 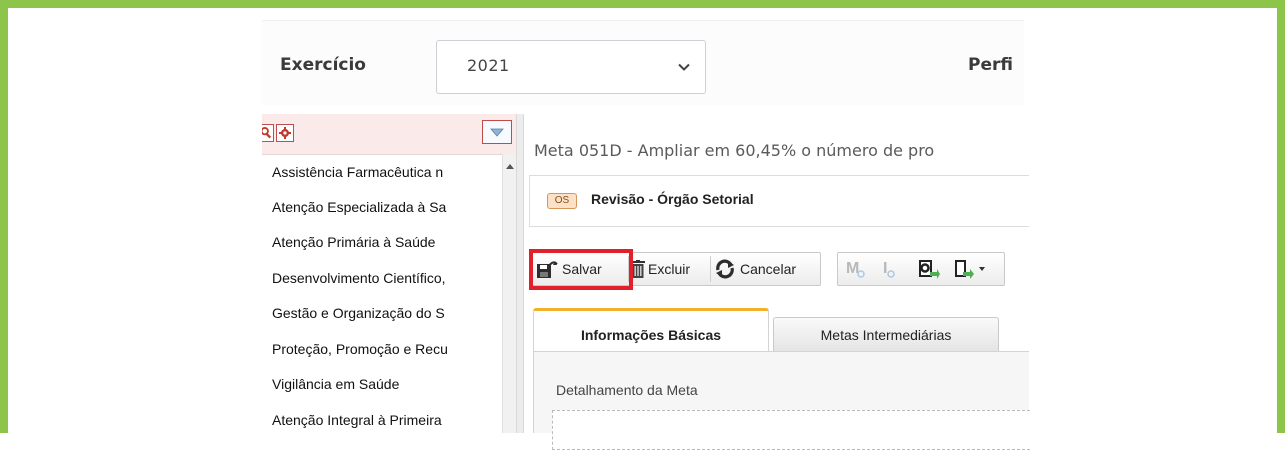 What do you see at coordinates (627, 390) in the screenshot?
I see `section-label: Detalhamento da Meta` at bounding box center [627, 390].